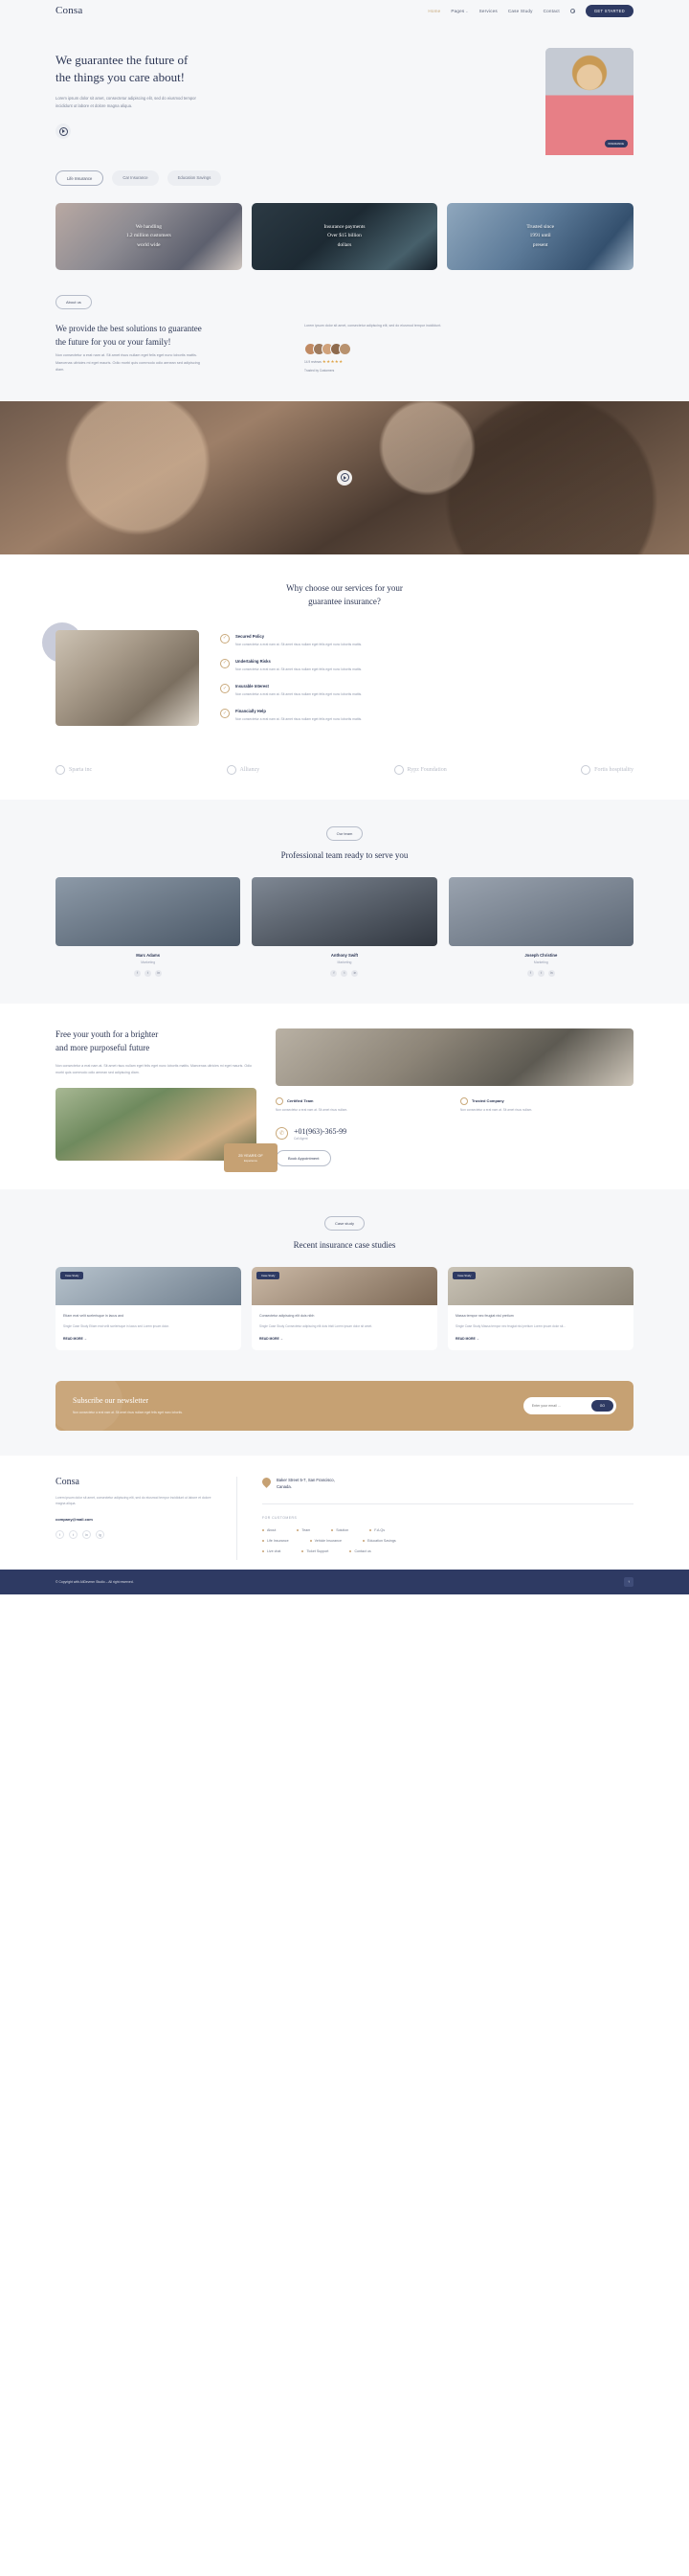 The width and height of the screenshot is (689, 2576). What do you see at coordinates (69, 10) in the screenshot?
I see `brand-logo: Consa` at bounding box center [69, 10].